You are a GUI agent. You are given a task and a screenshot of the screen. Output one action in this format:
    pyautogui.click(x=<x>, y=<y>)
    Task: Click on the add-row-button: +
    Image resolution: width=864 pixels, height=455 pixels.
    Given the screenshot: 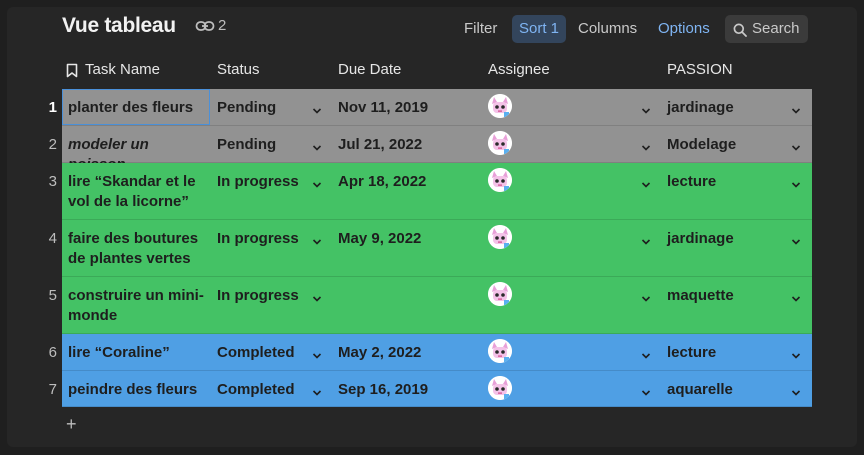 What is the action you would take?
    pyautogui.click(x=71, y=424)
    